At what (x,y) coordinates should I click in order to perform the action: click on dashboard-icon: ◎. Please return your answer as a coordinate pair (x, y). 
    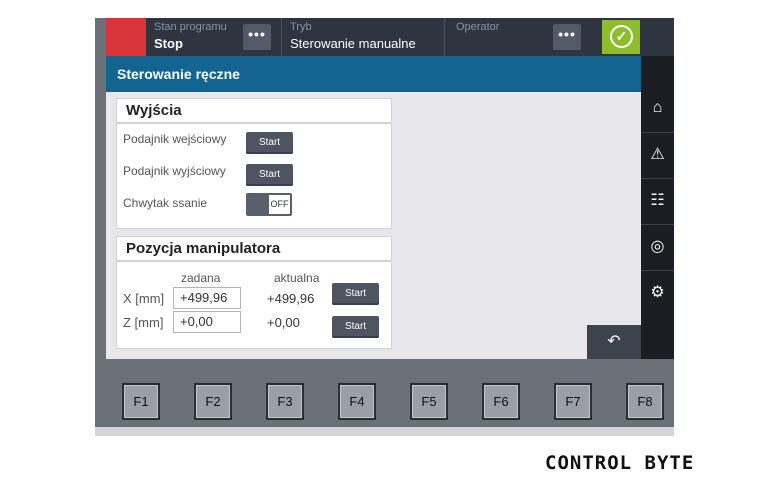
    Looking at the image, I should click on (657, 246).